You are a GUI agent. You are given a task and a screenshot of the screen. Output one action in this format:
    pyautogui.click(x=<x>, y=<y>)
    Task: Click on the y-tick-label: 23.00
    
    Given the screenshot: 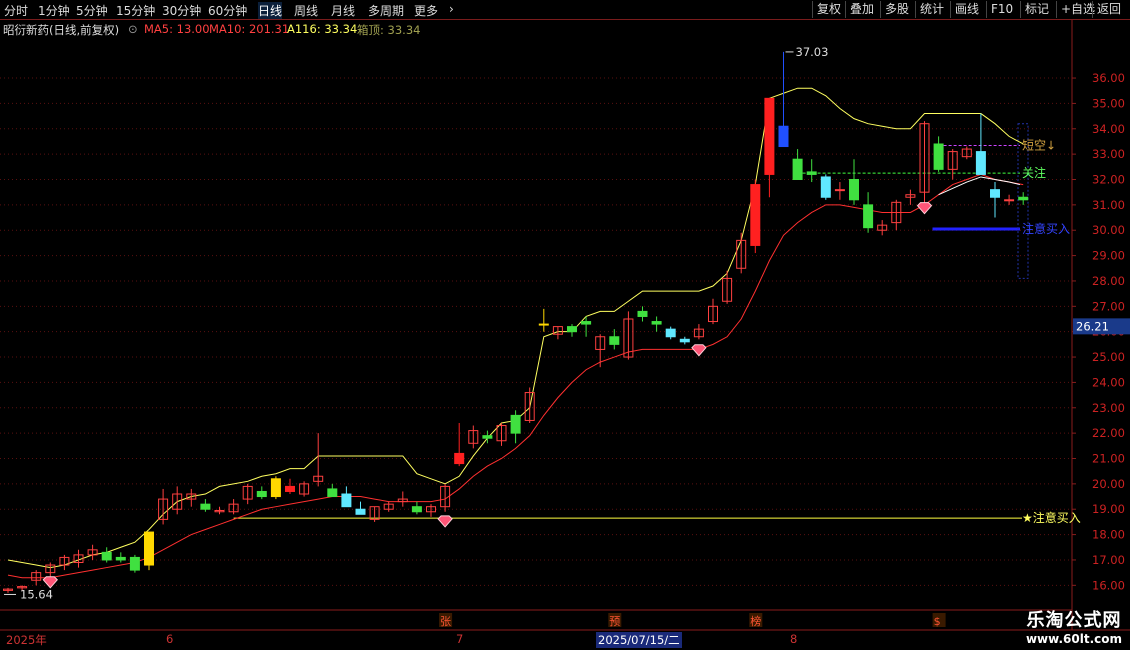 What is the action you would take?
    pyautogui.click(x=1108, y=408)
    